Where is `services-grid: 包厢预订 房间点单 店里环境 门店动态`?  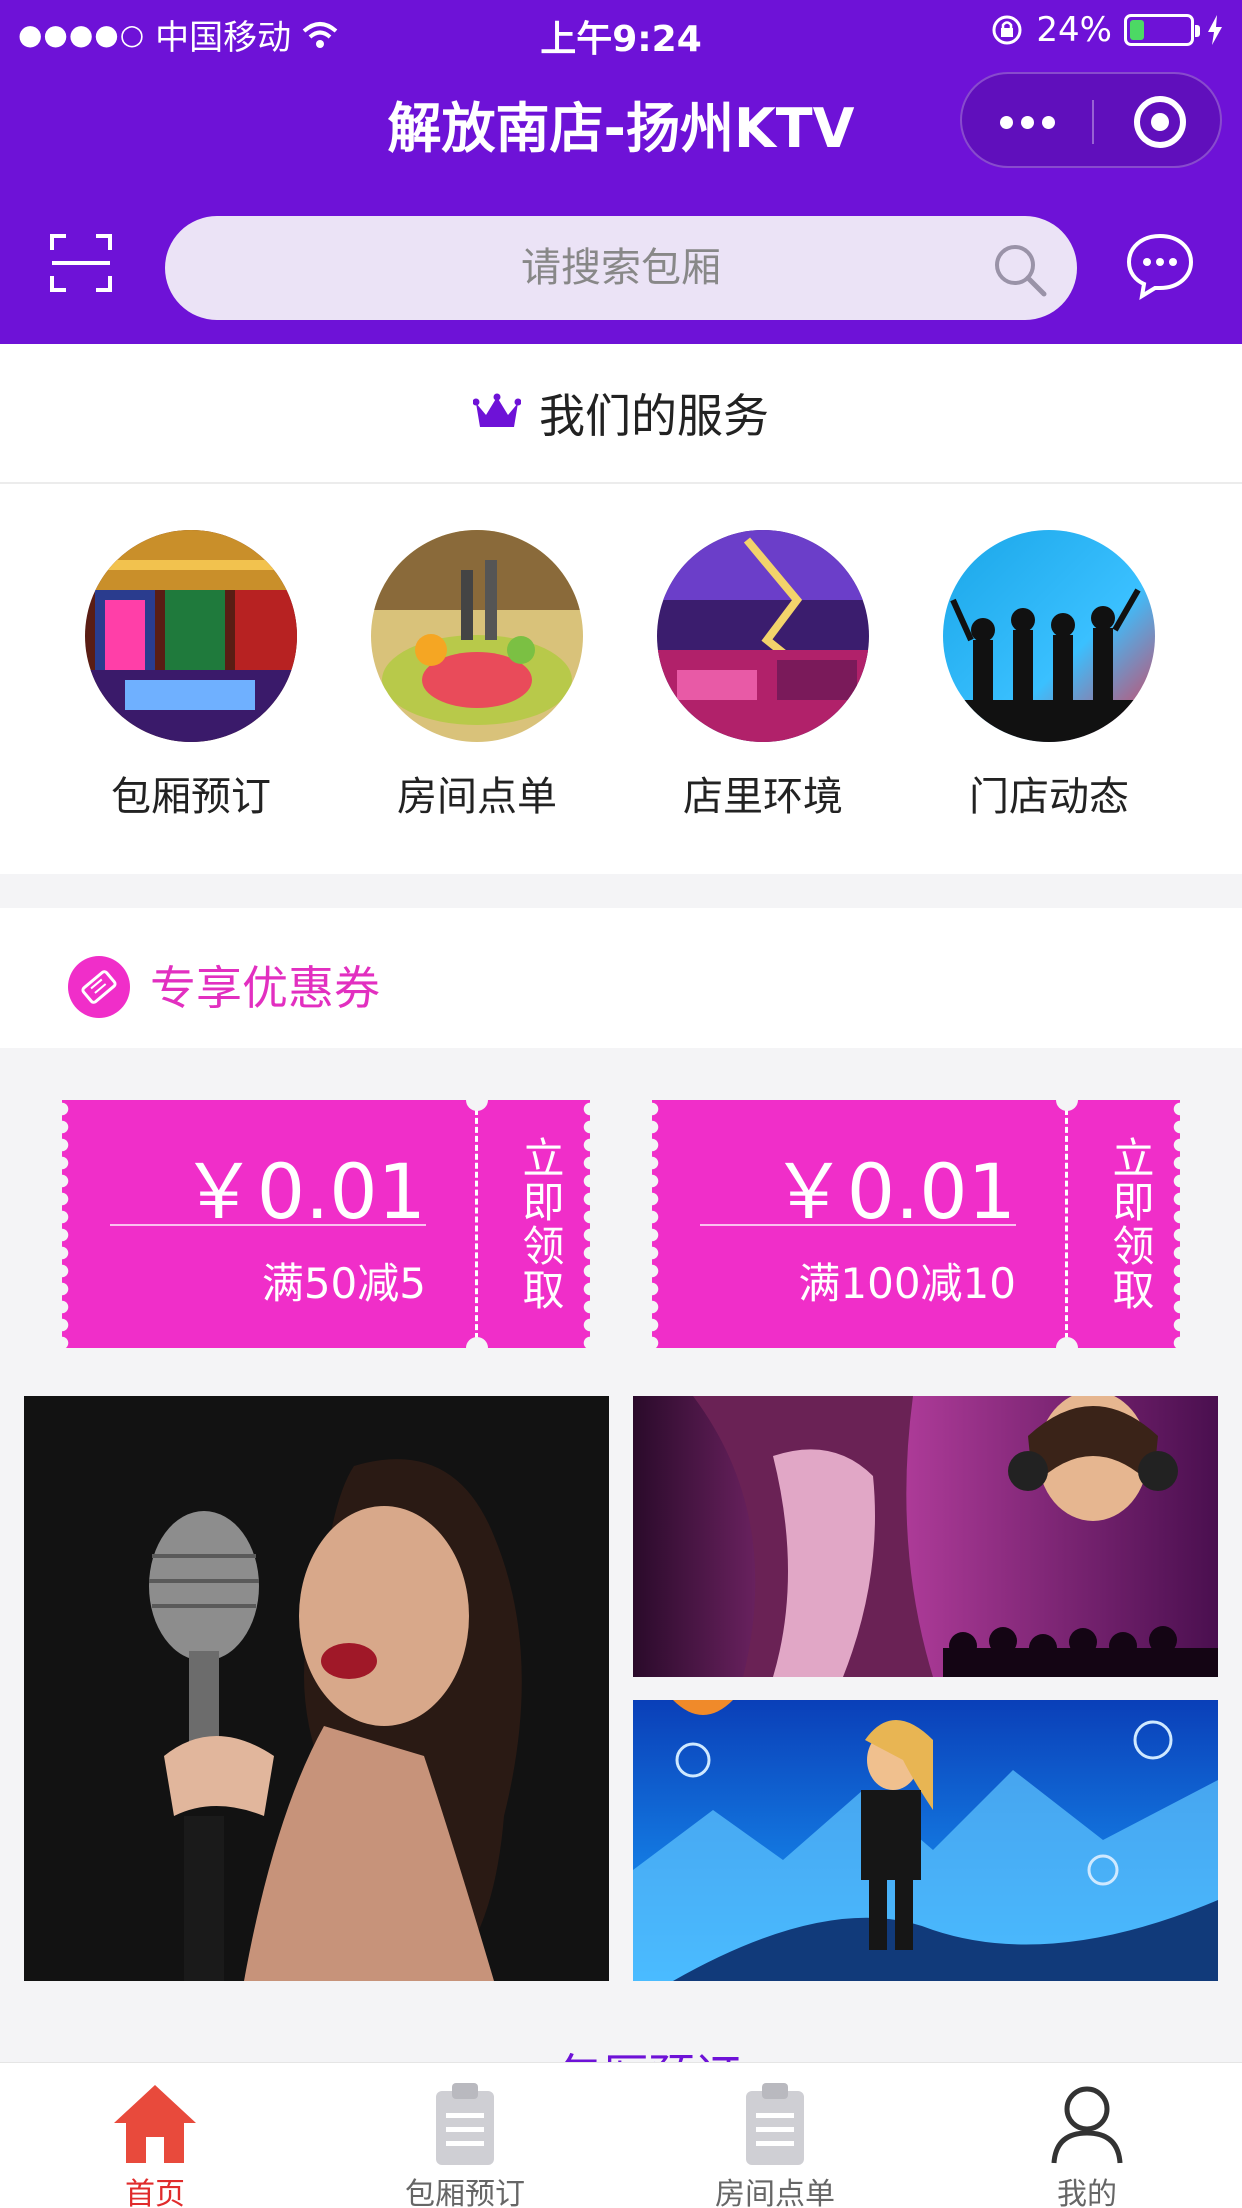
services-grid: 包厢预订 房间点单 店里环境 门店动态 is located at coordinates (621, 680).